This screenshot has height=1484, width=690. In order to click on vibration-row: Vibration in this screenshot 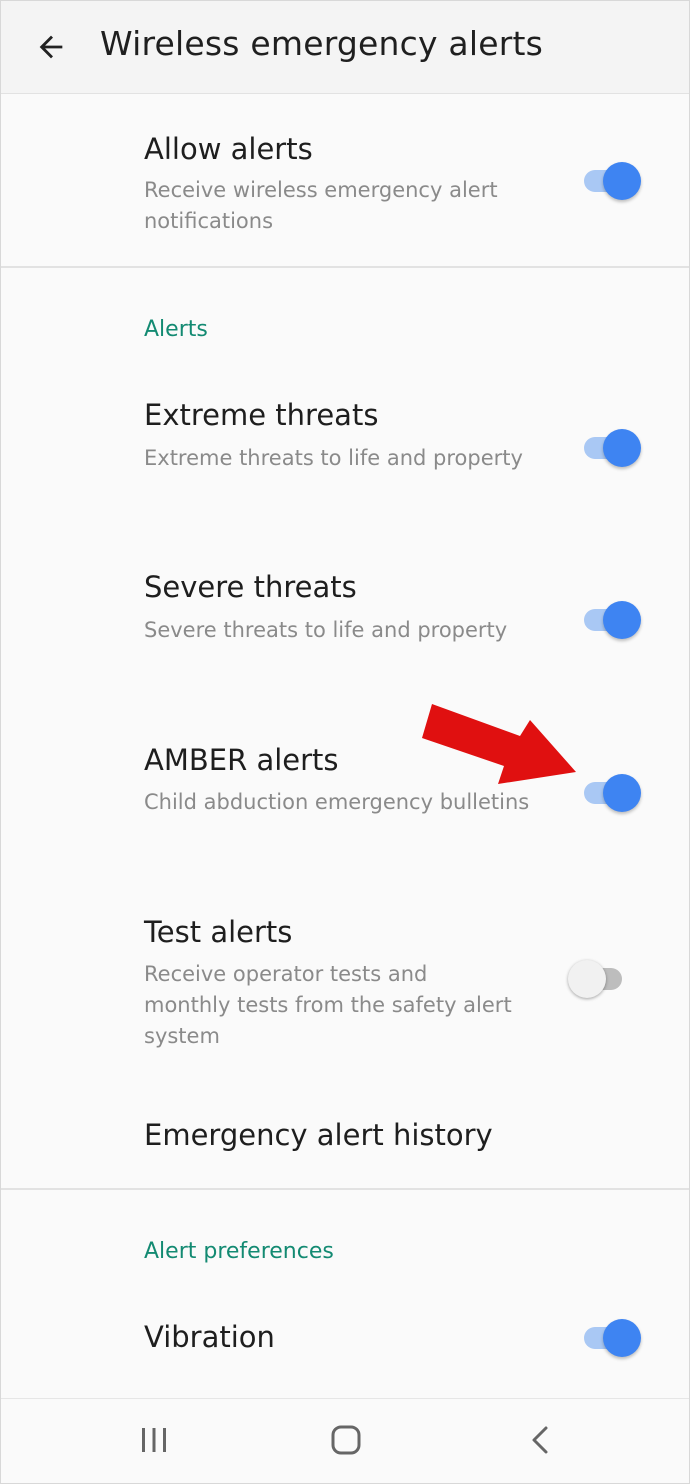, I will do `click(345, 1339)`.